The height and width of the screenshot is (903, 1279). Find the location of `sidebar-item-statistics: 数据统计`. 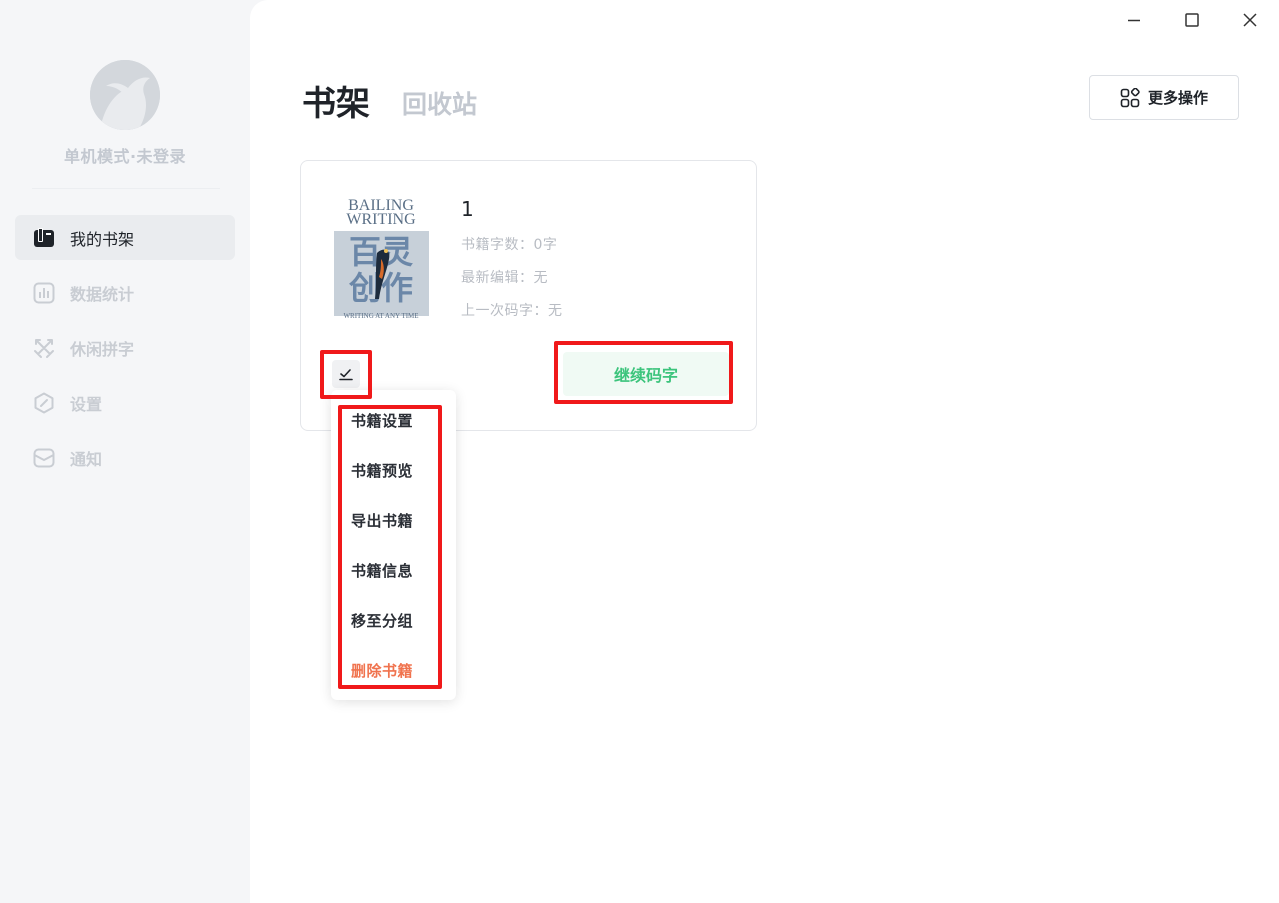

sidebar-item-statistics: 数据统计 is located at coordinates (125, 292).